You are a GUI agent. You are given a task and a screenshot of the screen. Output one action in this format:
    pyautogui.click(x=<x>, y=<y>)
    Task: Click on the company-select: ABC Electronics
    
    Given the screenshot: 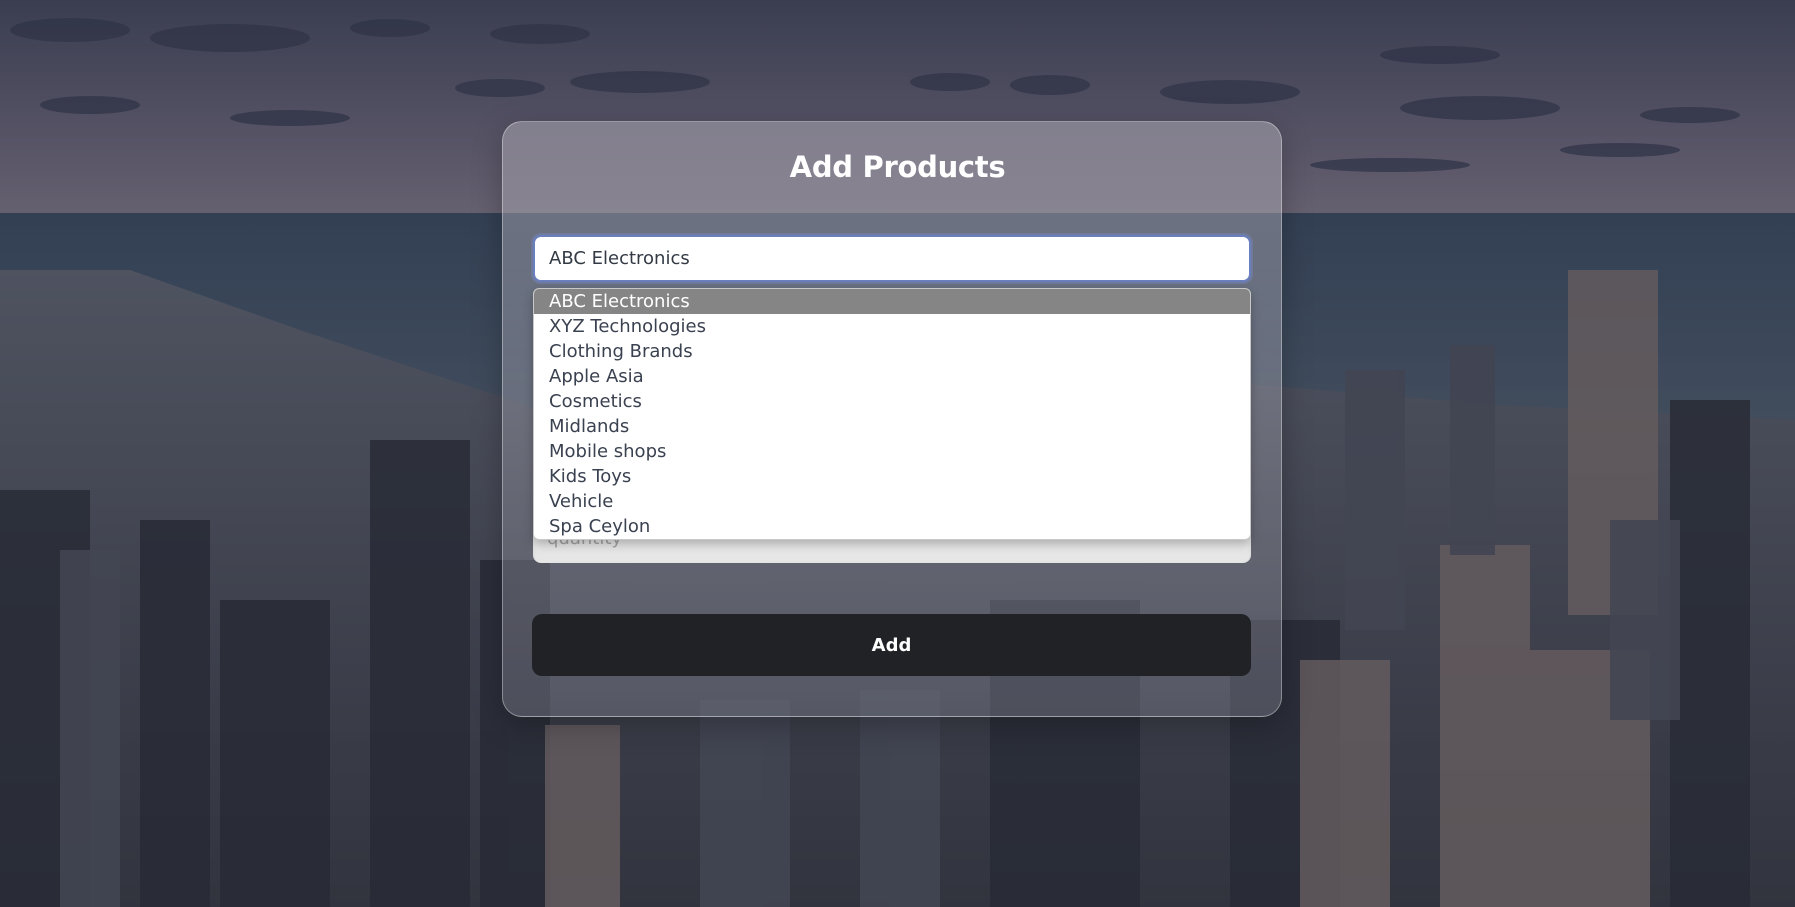 What is the action you would take?
    pyautogui.click(x=892, y=258)
    